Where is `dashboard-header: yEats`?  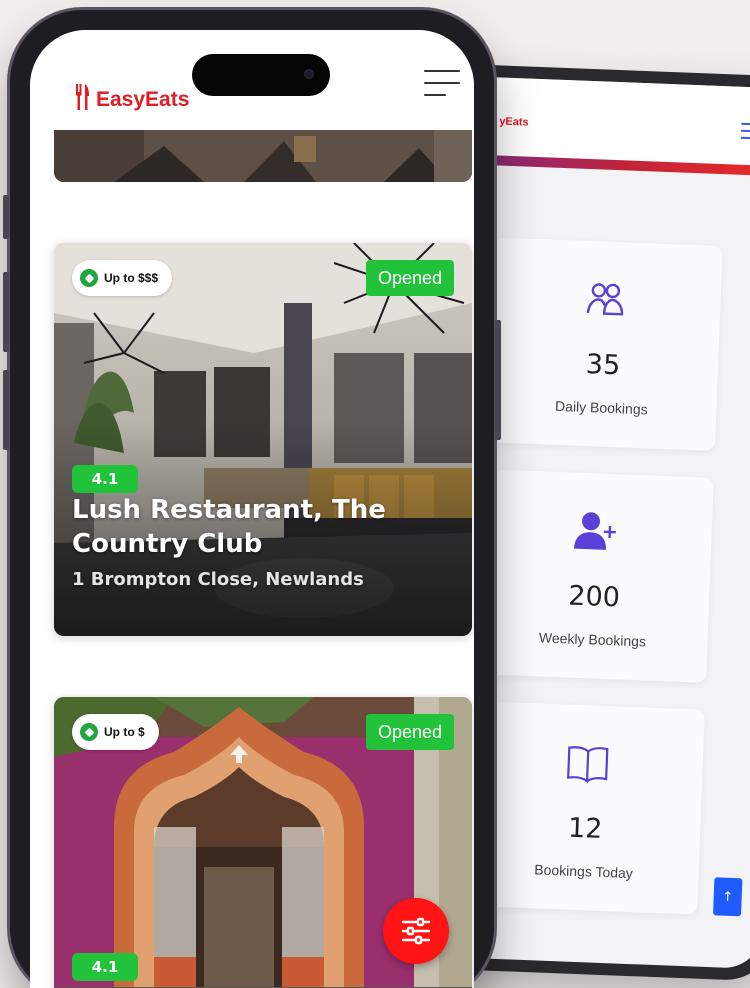 dashboard-header: yEats is located at coordinates (603, 121).